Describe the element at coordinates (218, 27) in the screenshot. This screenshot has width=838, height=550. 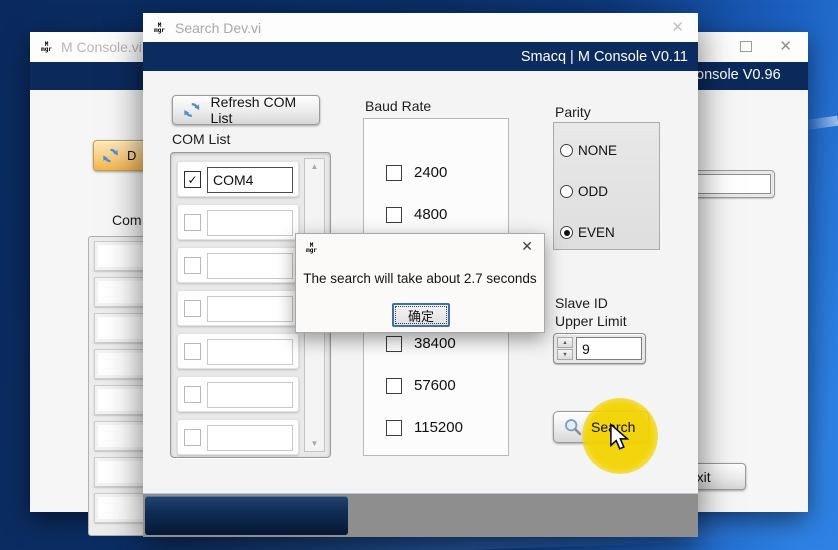
I see `window-title: Search Dev.vi` at that location.